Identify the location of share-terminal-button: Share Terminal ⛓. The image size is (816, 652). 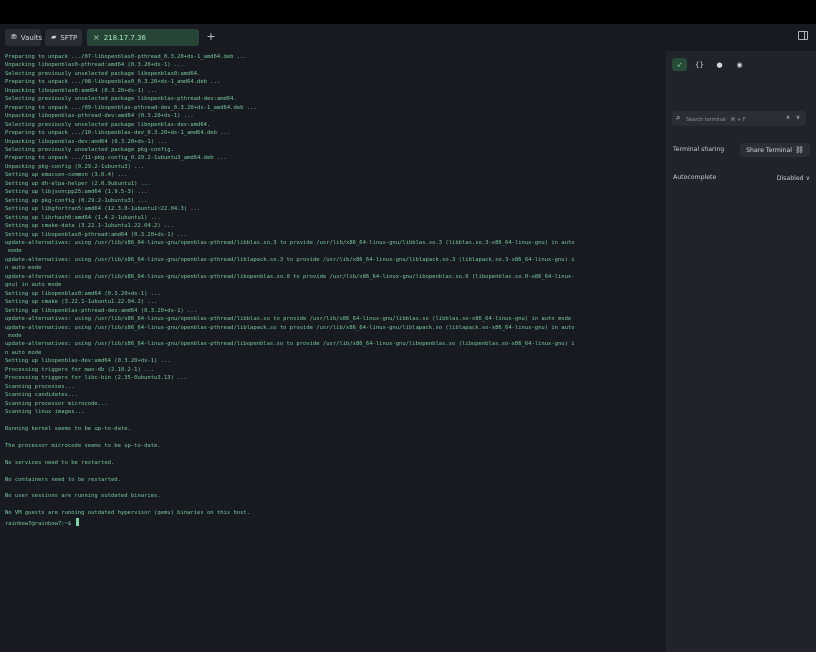
(775, 150).